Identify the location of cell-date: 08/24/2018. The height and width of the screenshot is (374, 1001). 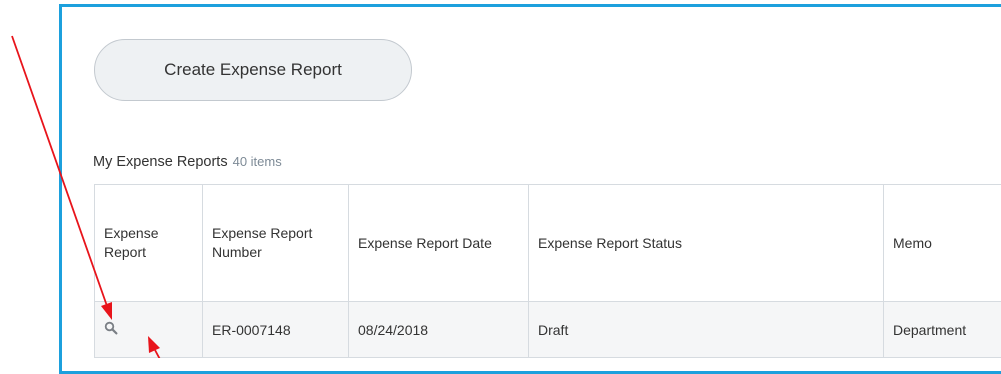
(439, 330).